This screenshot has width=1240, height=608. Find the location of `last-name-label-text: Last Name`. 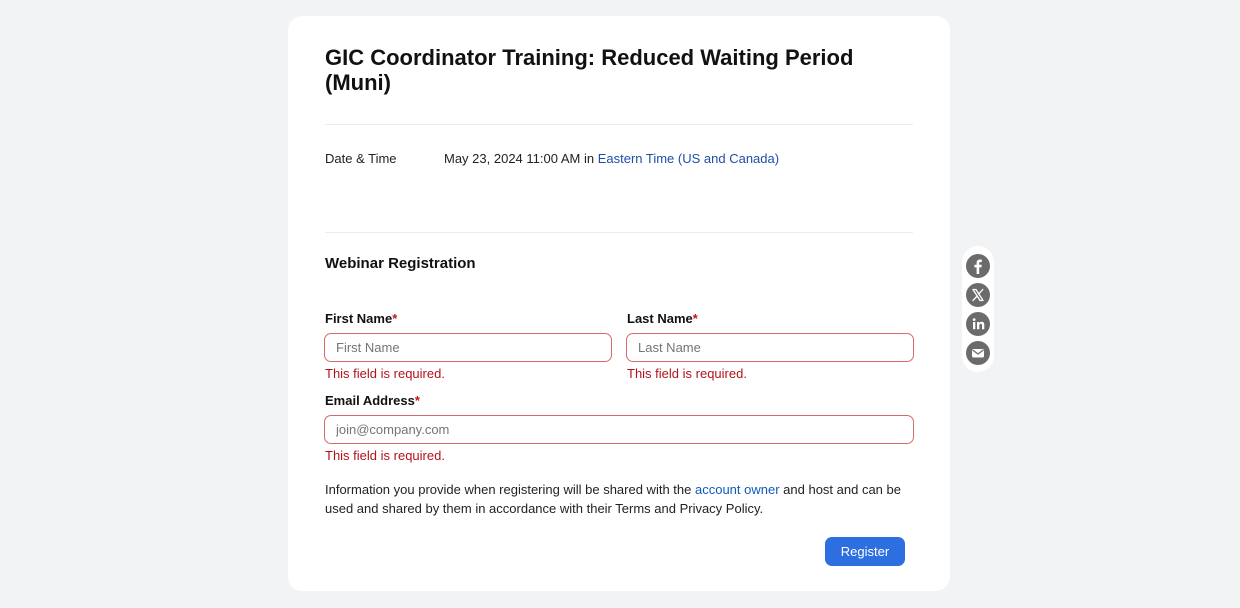

last-name-label-text: Last Name is located at coordinates (660, 318).